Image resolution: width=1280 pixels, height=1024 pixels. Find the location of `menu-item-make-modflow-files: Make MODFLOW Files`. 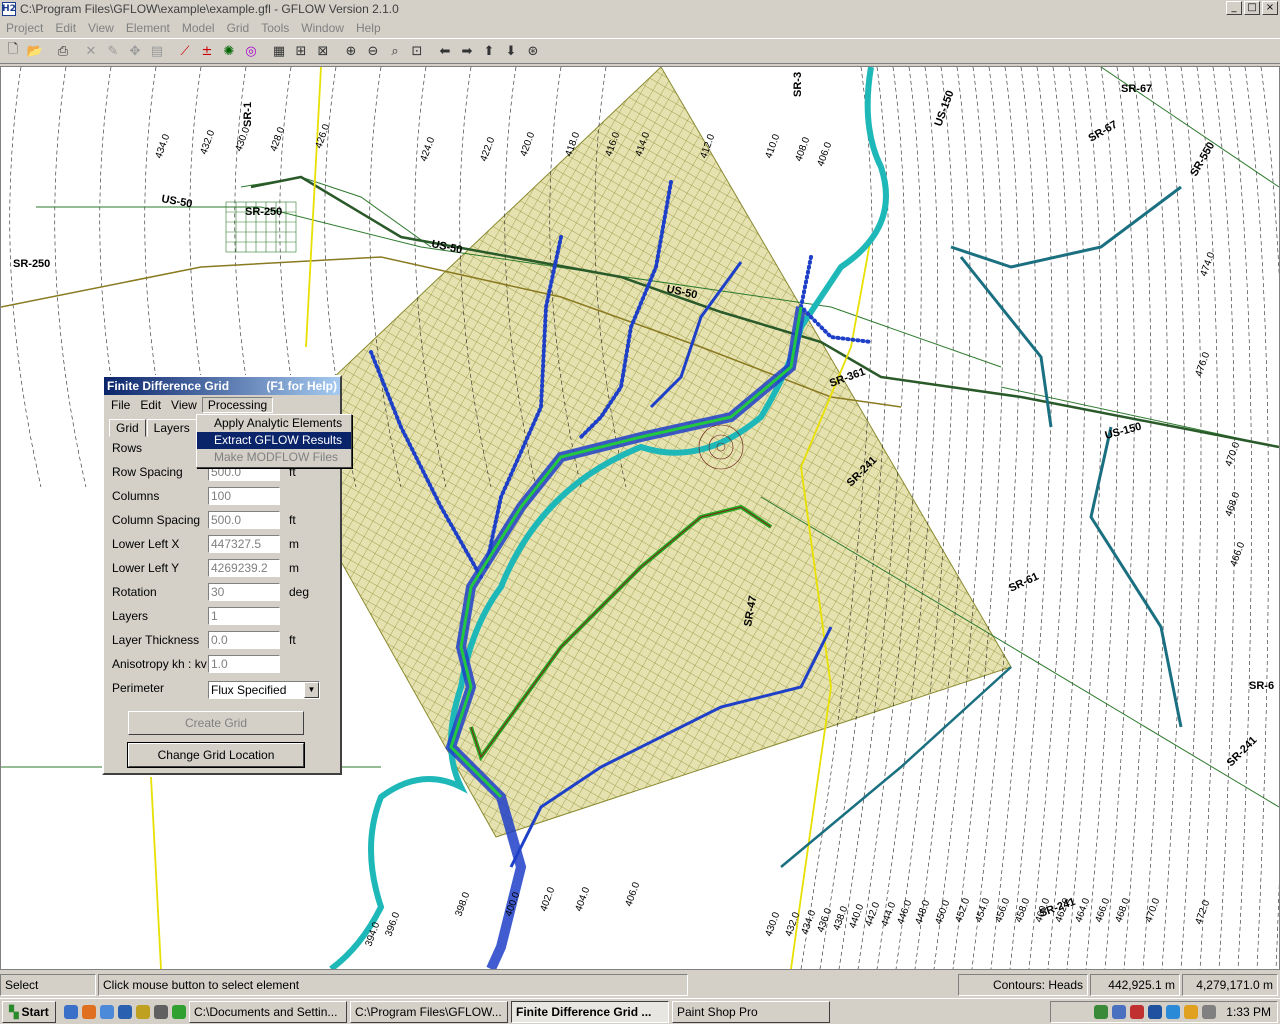

menu-item-make-modflow-files: Make MODFLOW Files is located at coordinates (274, 457).